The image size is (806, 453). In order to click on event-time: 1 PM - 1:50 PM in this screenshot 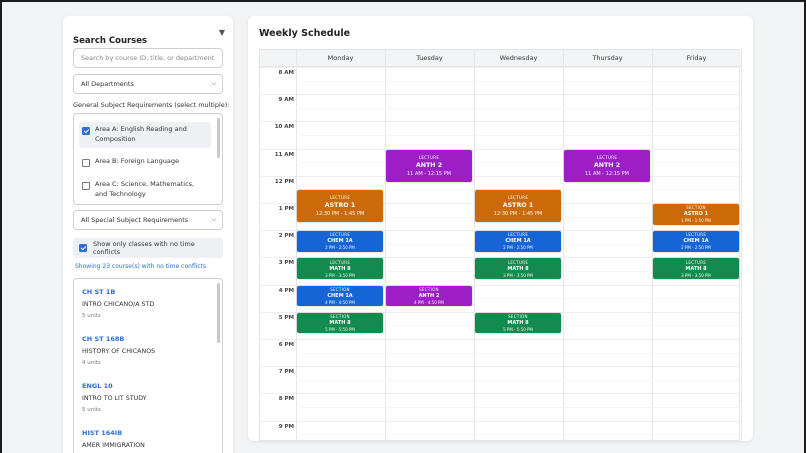, I will do `click(696, 221)`.